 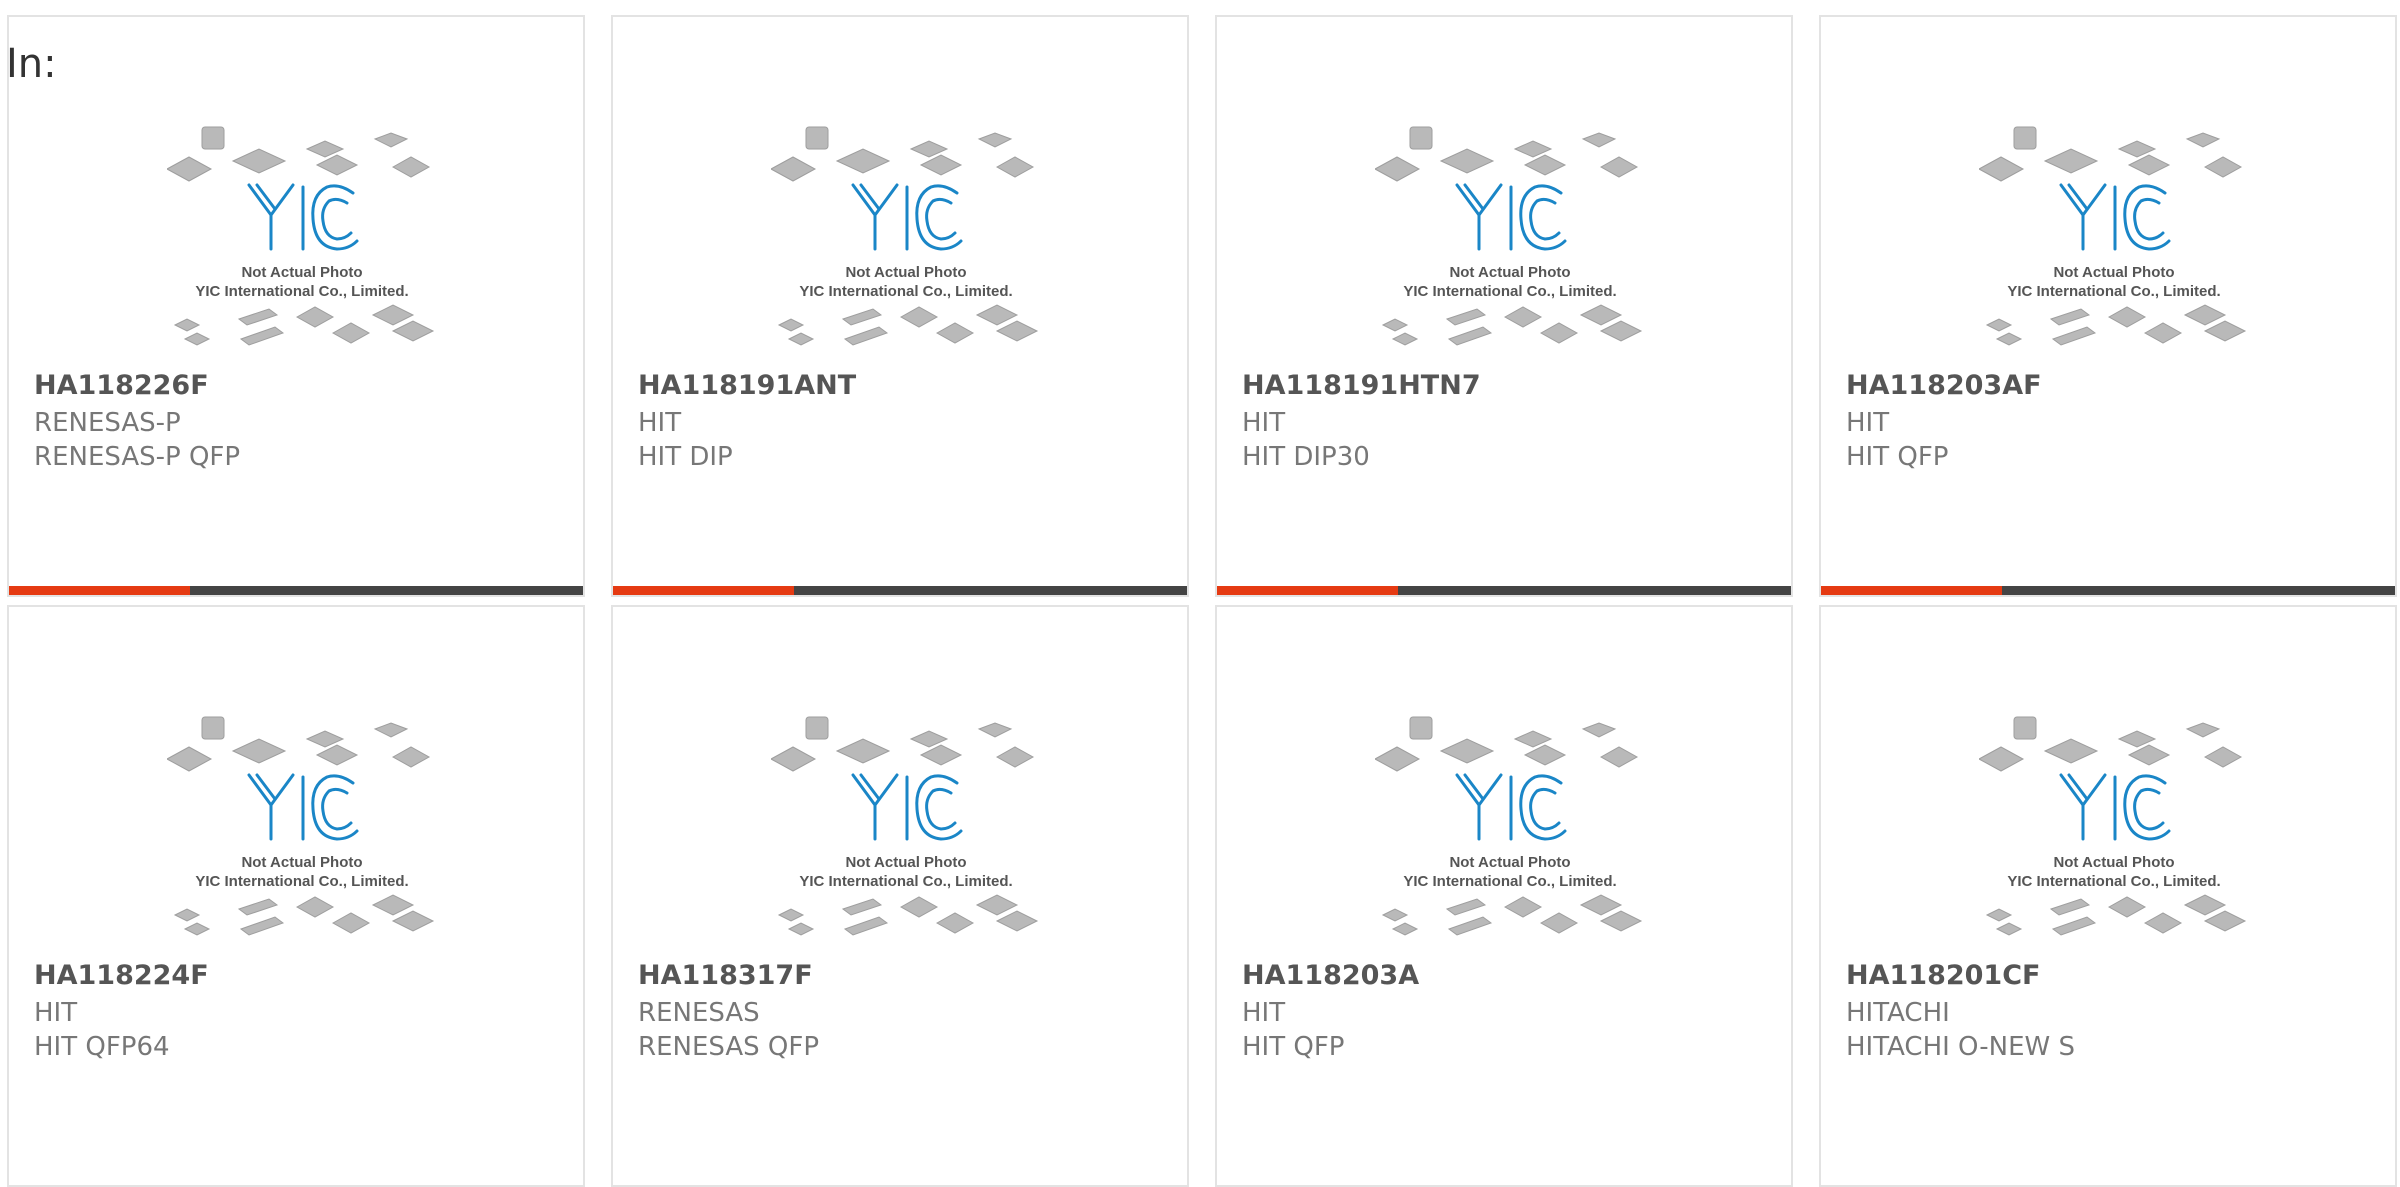 What do you see at coordinates (747, 385) in the screenshot?
I see `part-number-link: HA118191ANT` at bounding box center [747, 385].